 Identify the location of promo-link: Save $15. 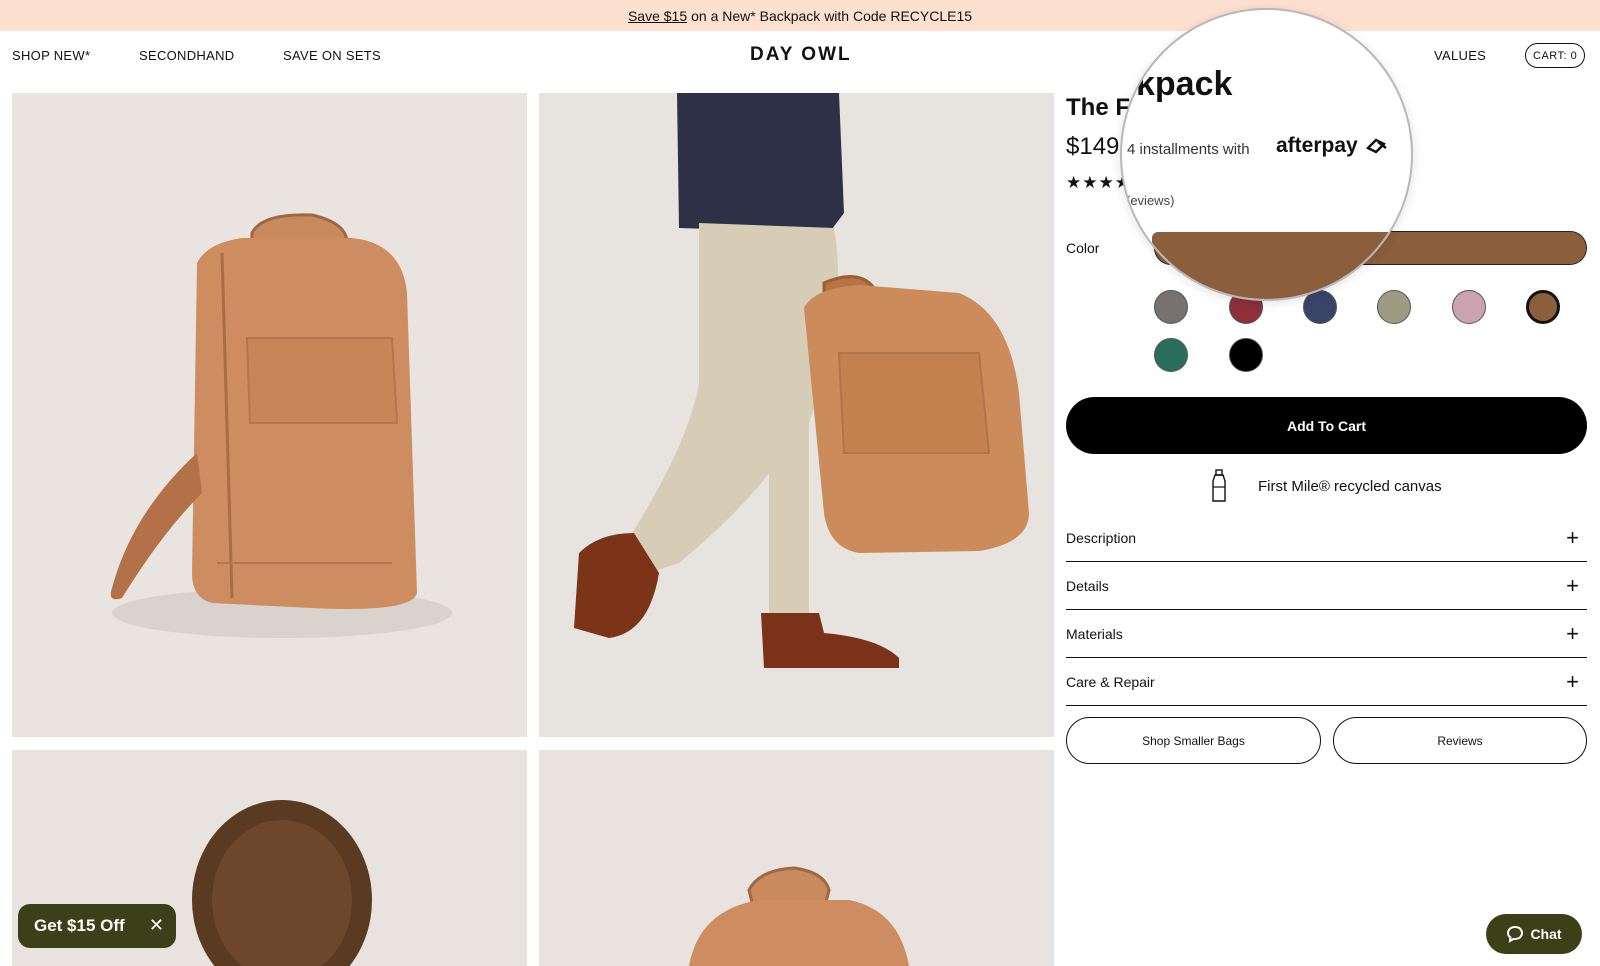
(657, 16).